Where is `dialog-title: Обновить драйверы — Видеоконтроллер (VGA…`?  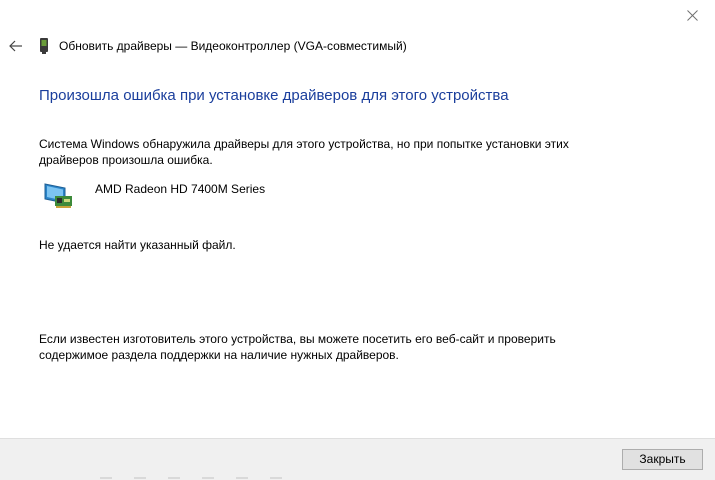
dialog-title: Обновить драйверы — Видеоконтроллер (VGA… is located at coordinates (233, 46).